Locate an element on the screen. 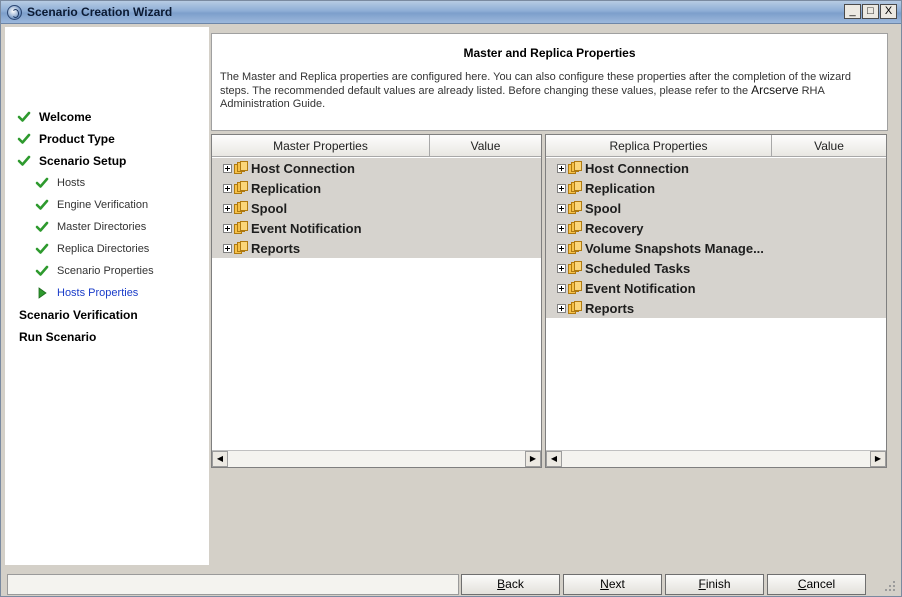 Image resolution: width=902 pixels, height=597 pixels. master-value-column-header: Value is located at coordinates (485, 145).